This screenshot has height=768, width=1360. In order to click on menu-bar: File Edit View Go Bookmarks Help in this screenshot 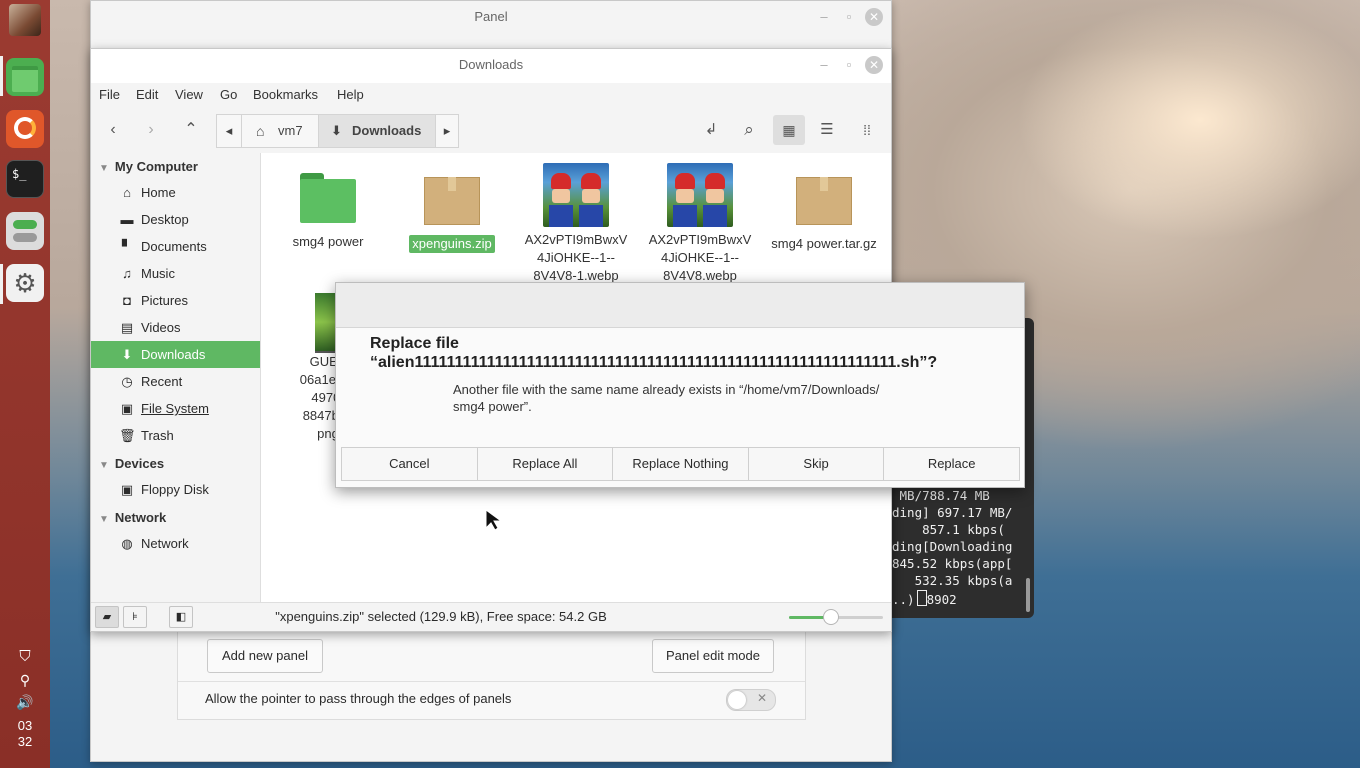, I will do `click(491, 95)`.